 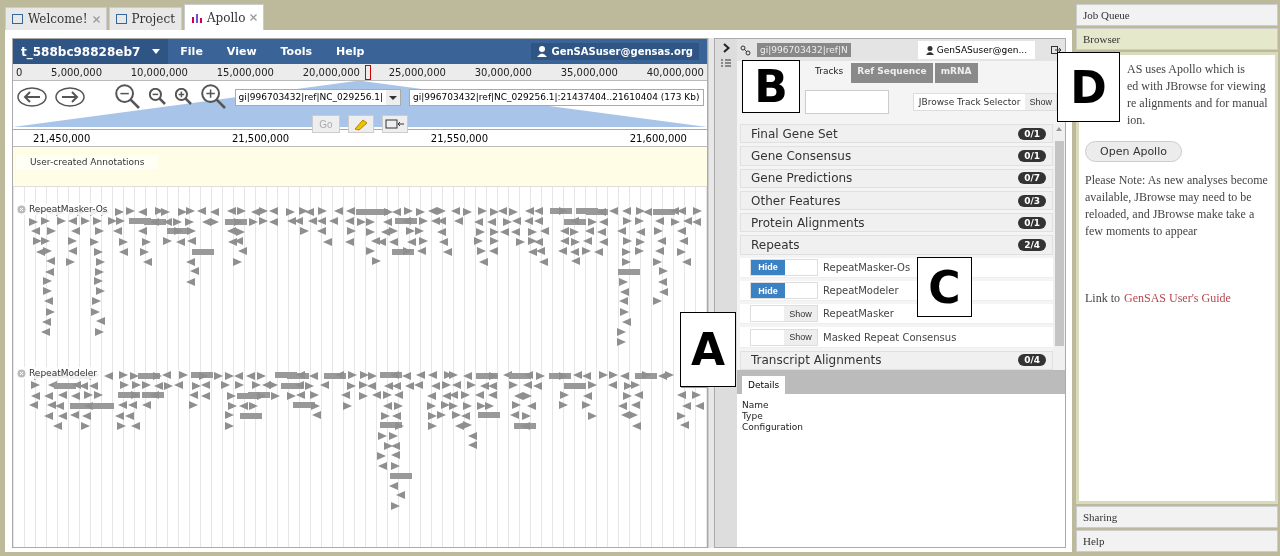 I want to click on track-name: RepeatModeler, so click(x=861, y=291).